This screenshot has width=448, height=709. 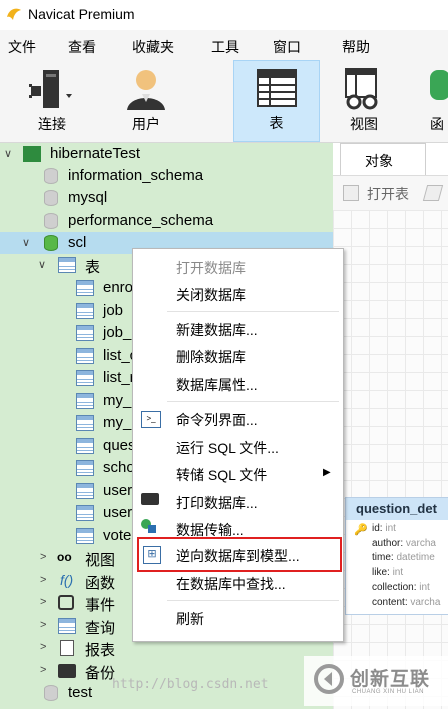 What do you see at coordinates (51, 243) in the screenshot?
I see `database-open-icon` at bounding box center [51, 243].